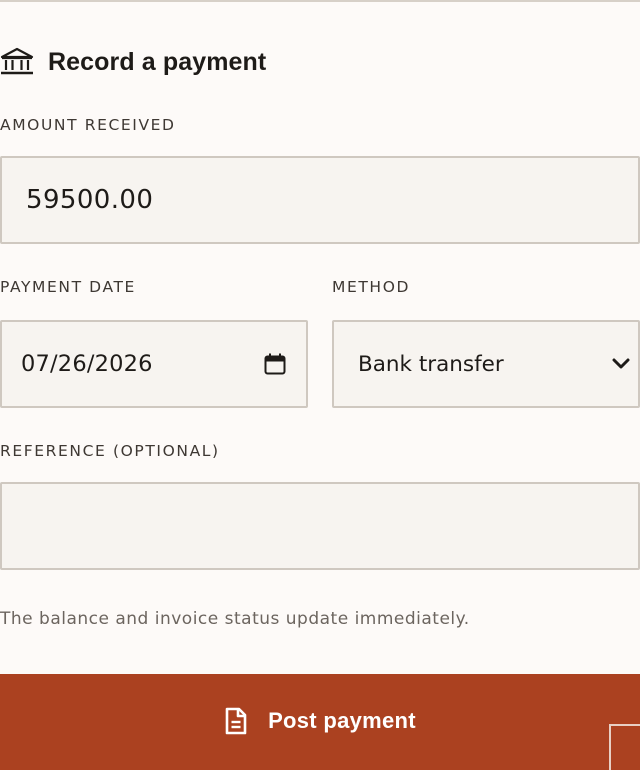  Describe the element at coordinates (110, 451) in the screenshot. I see `reference-label: REFERENCE (OPTIONAL)` at that location.